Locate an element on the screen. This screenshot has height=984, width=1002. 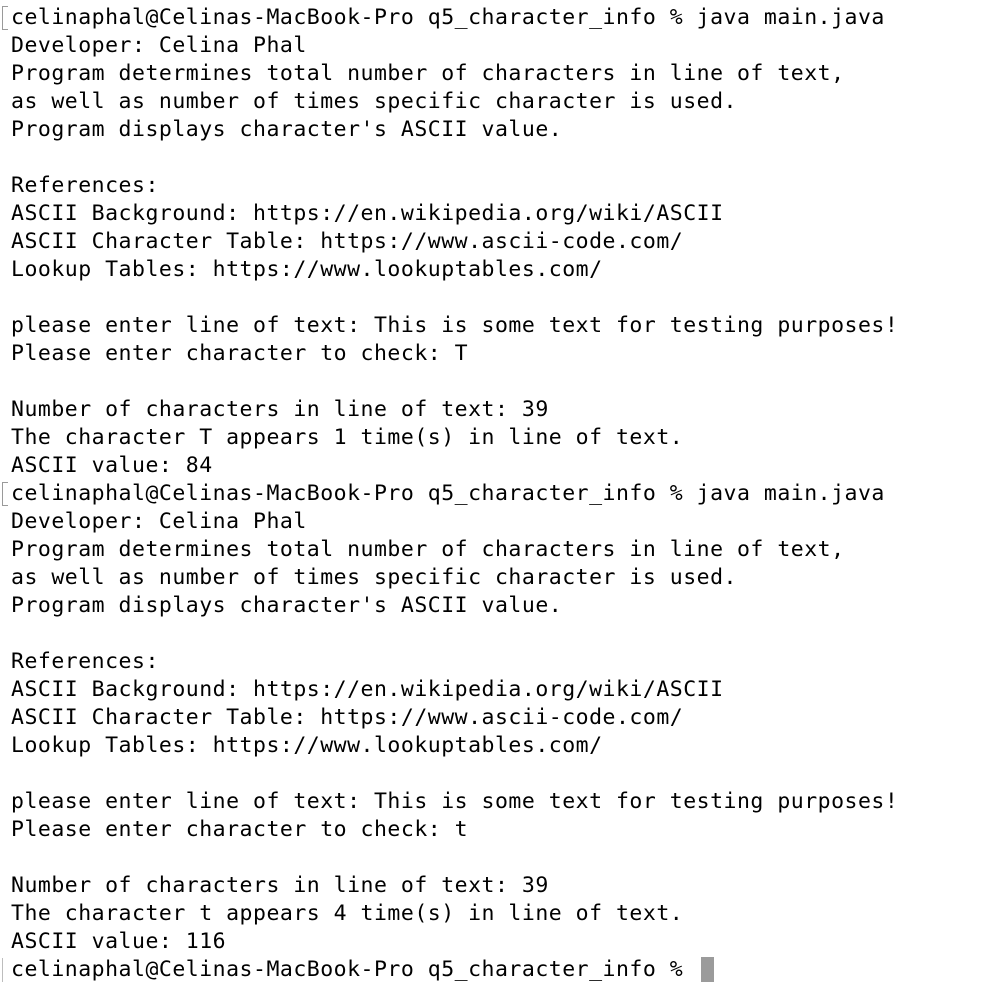
output-ascii-value: ASCII value: 84 is located at coordinates (112, 465).